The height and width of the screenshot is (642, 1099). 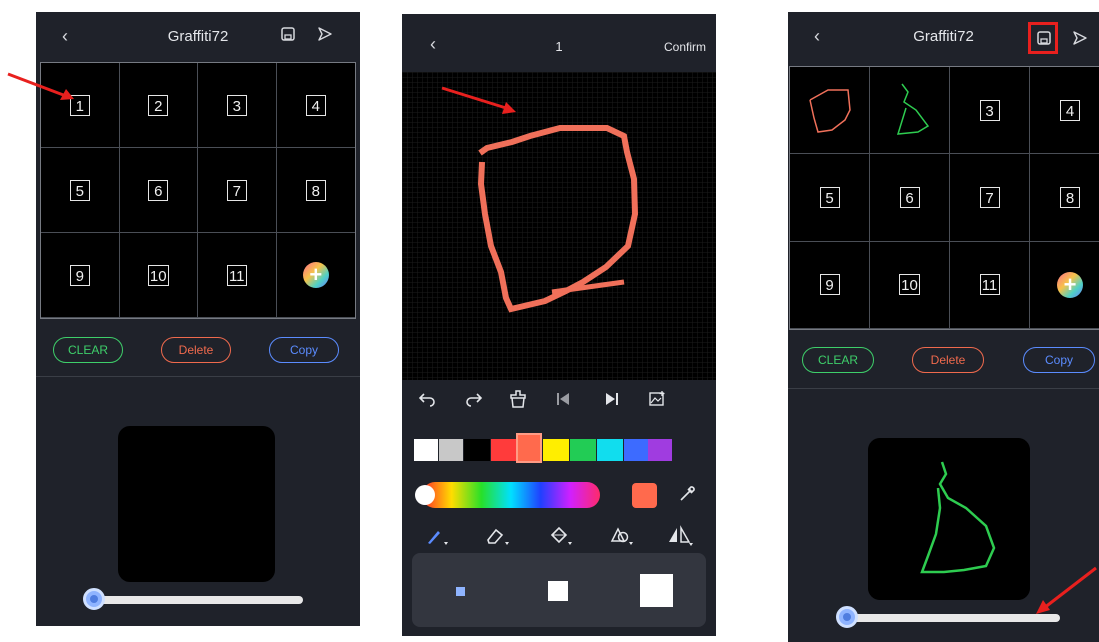 I want to click on eraser-icon, so click(x=498, y=536).